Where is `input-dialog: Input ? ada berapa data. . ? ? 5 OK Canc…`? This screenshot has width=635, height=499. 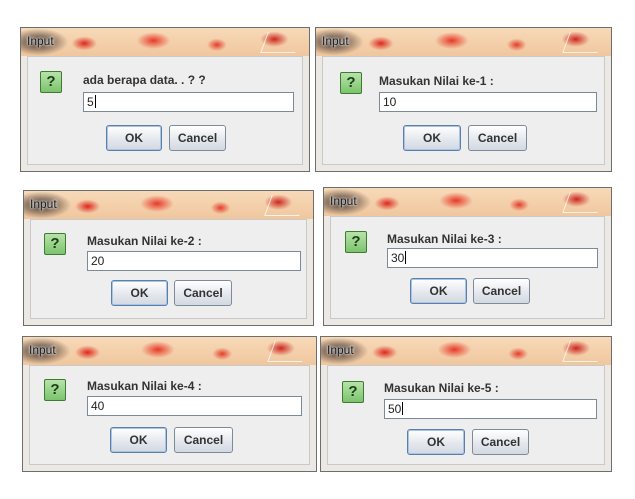
input-dialog: Input ? ada berapa data. . ? ? 5 OK Canc… is located at coordinates (165, 99).